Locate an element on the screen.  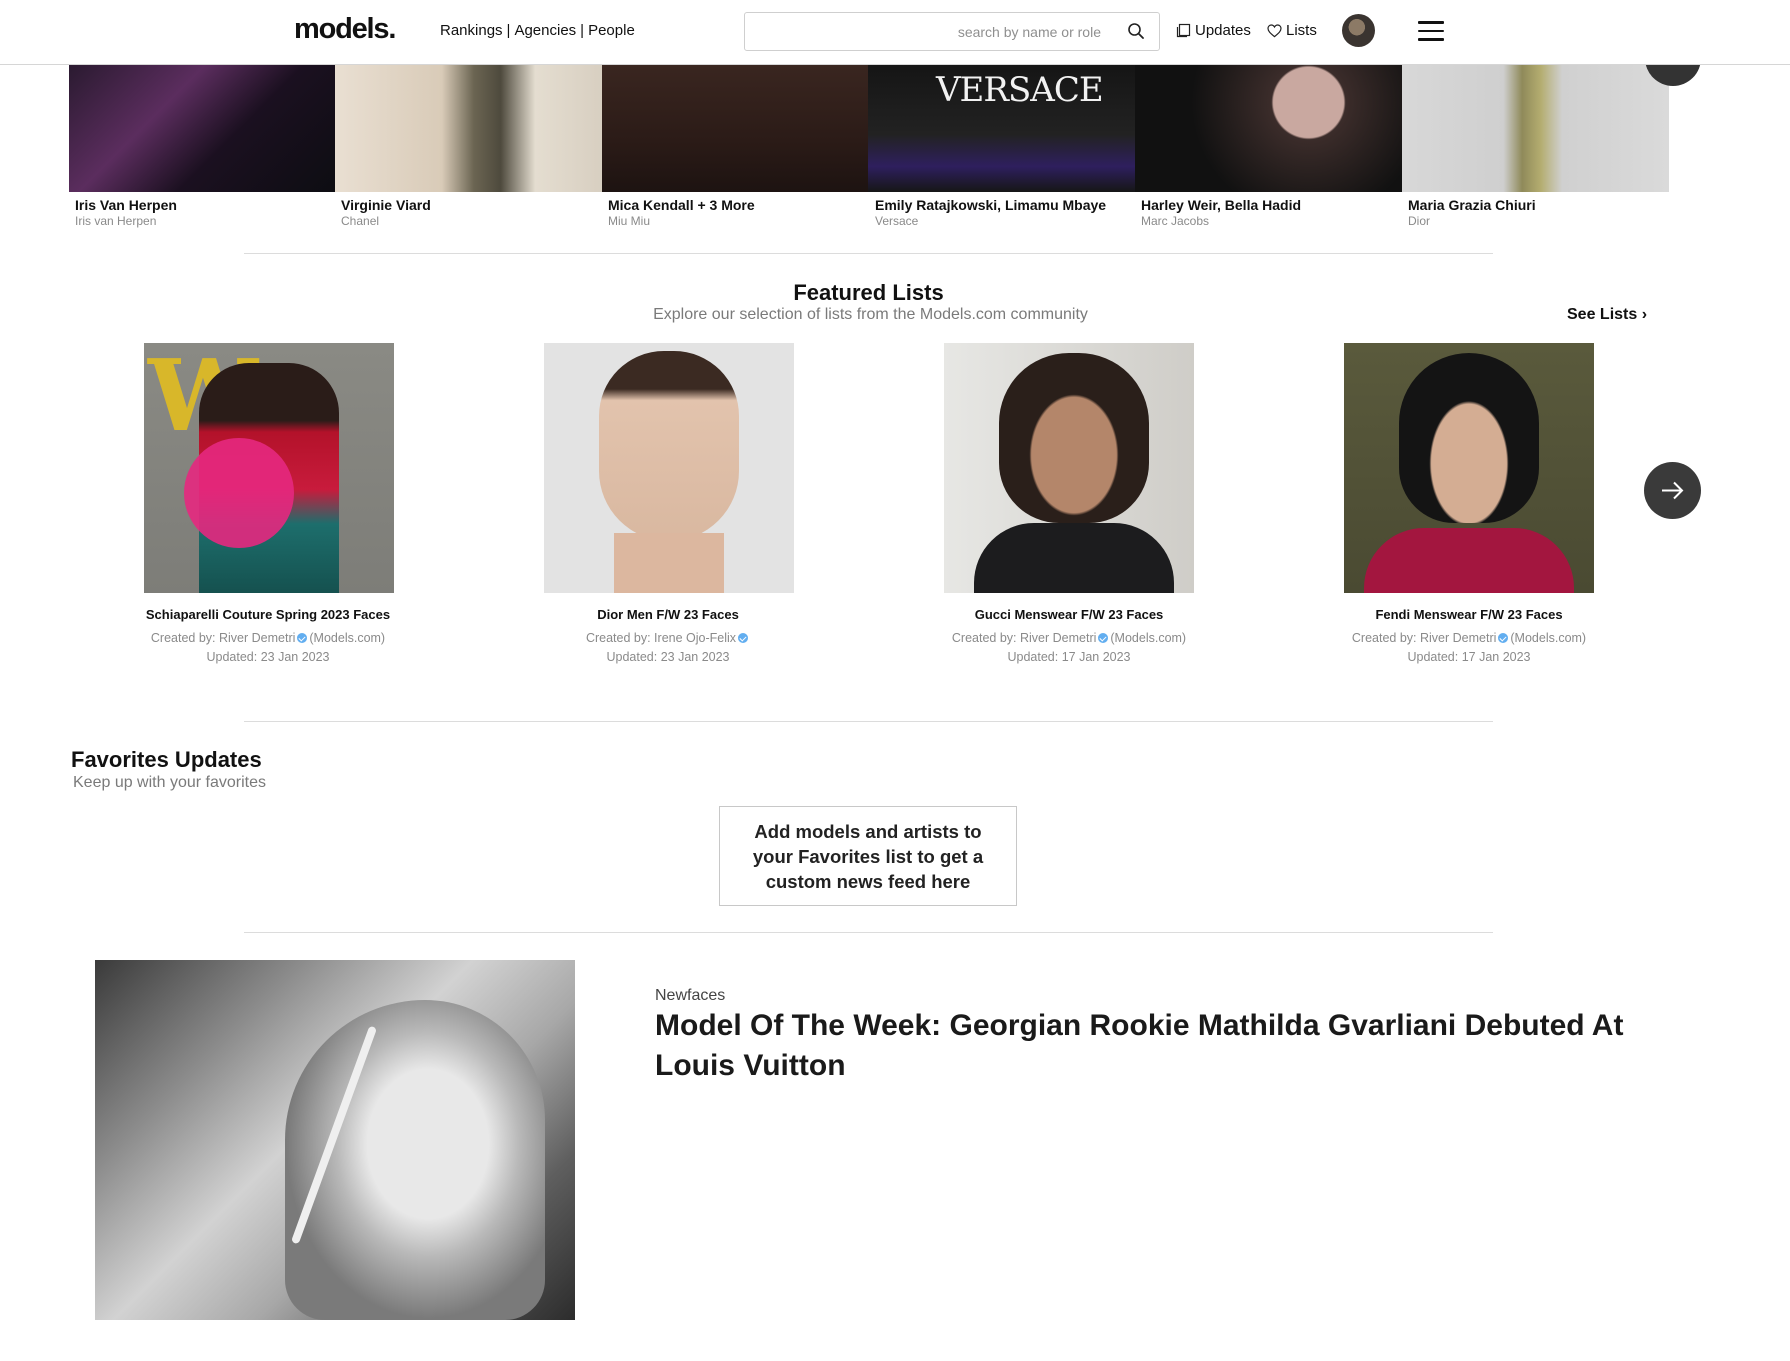
user-avatar is located at coordinates (1358, 30).